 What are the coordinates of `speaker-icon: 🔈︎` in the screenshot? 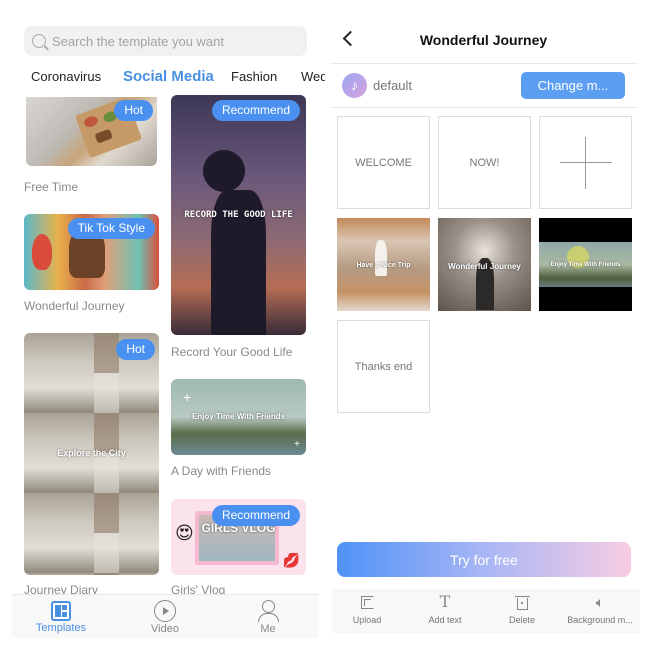 It's located at (600, 602).